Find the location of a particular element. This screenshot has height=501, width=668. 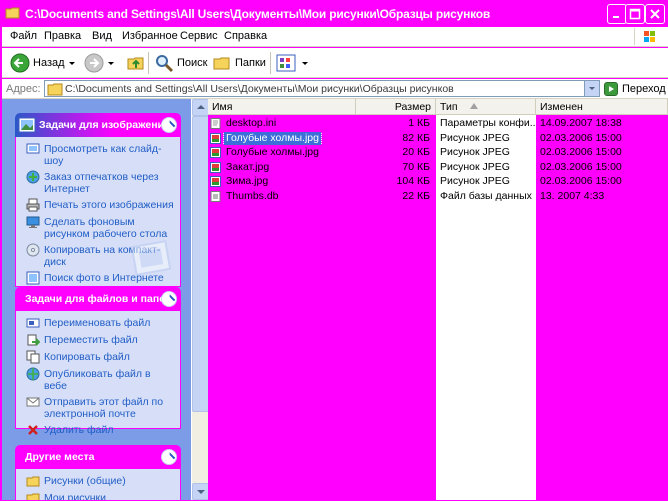

address-dropdown-icon is located at coordinates (591, 88).